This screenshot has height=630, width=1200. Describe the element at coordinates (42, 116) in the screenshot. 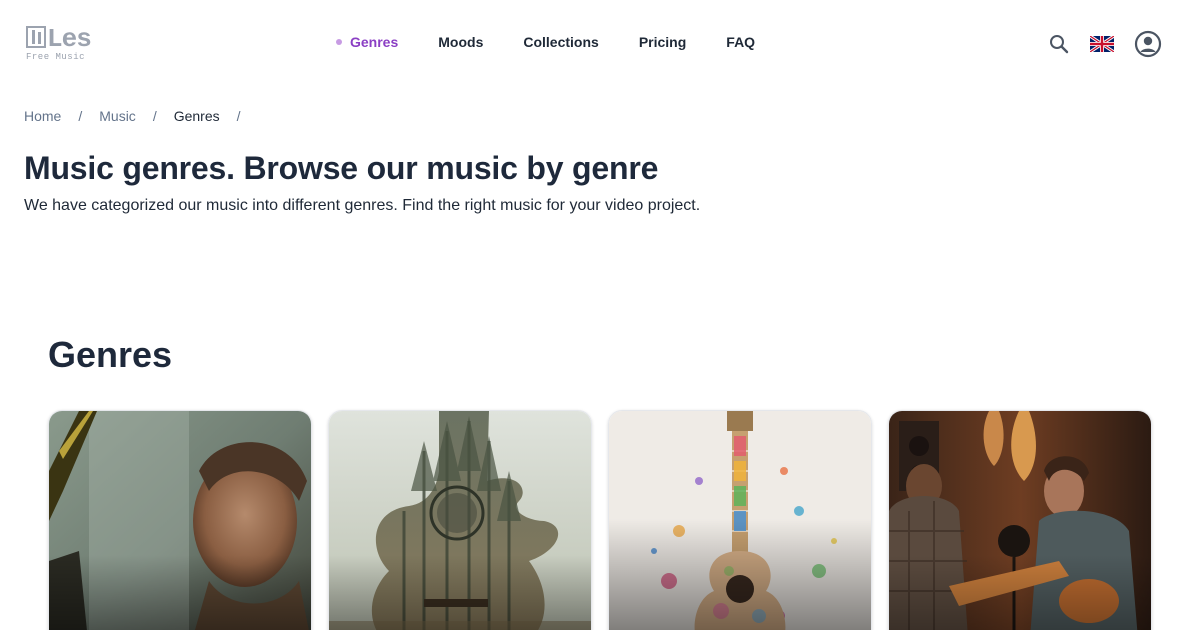

I see `breadcrumb-home: Home` at that location.